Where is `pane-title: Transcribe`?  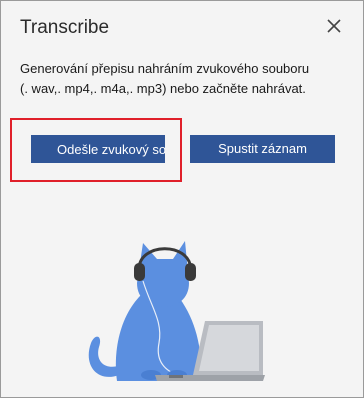
pane-title: Transcribe is located at coordinates (65, 27).